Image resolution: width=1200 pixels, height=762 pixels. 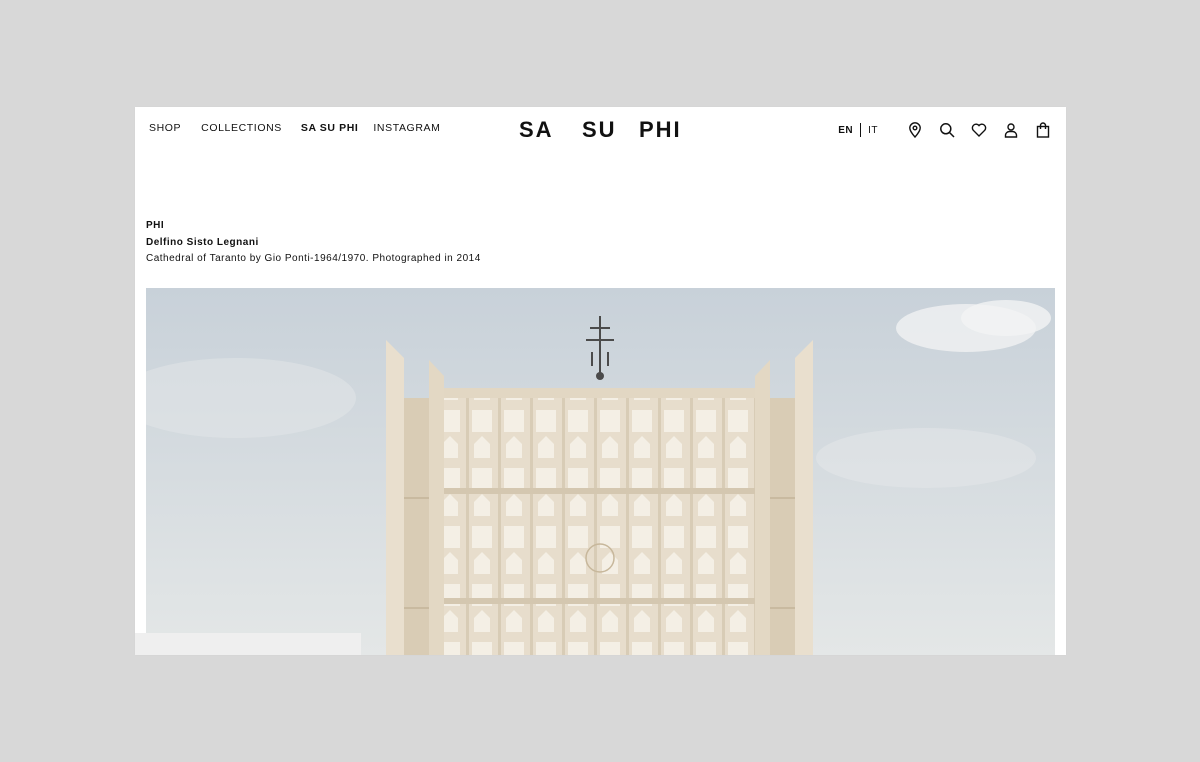 I want to click on shopping-bag-icon, so click(x=1043, y=130).